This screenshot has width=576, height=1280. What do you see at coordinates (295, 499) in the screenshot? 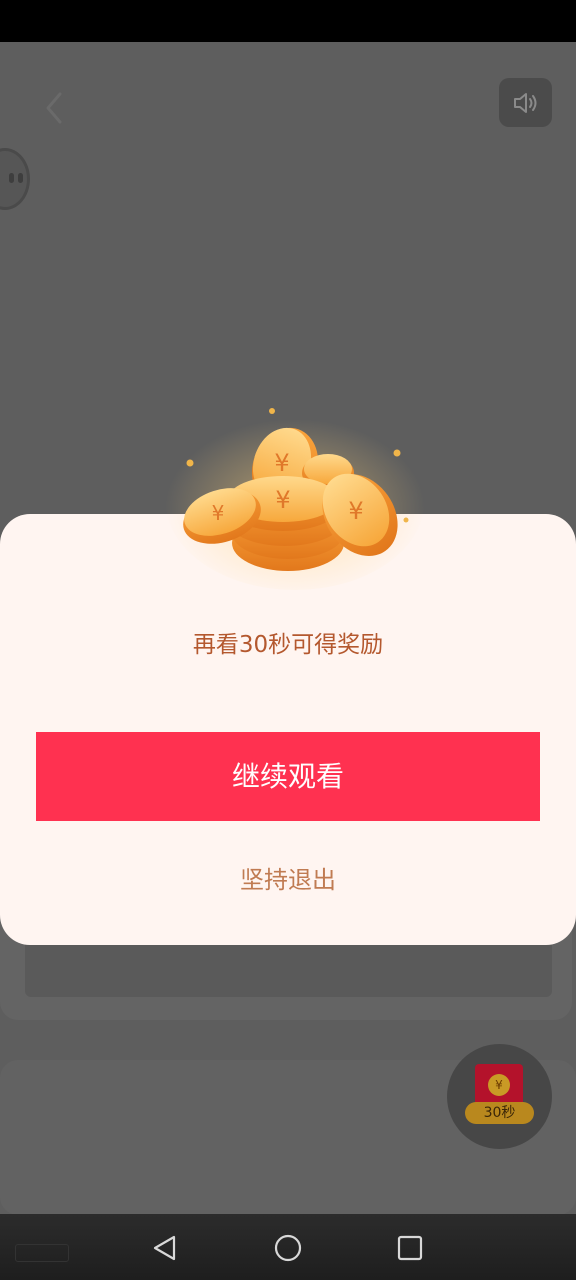
I see `coins-icon: ¥ ¥ ¥ ¥` at bounding box center [295, 499].